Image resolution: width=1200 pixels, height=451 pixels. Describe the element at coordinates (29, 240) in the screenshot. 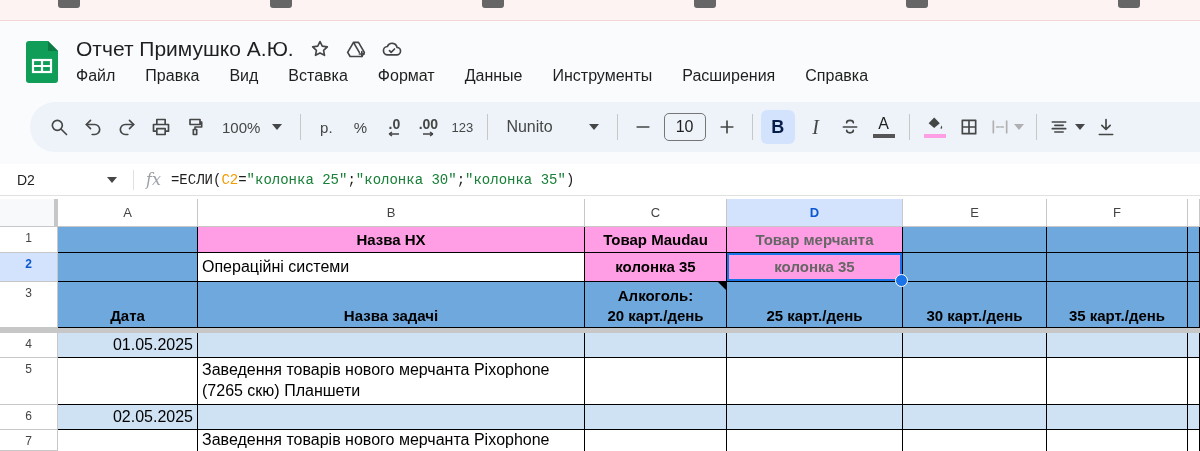

I see `row-header: 1` at that location.